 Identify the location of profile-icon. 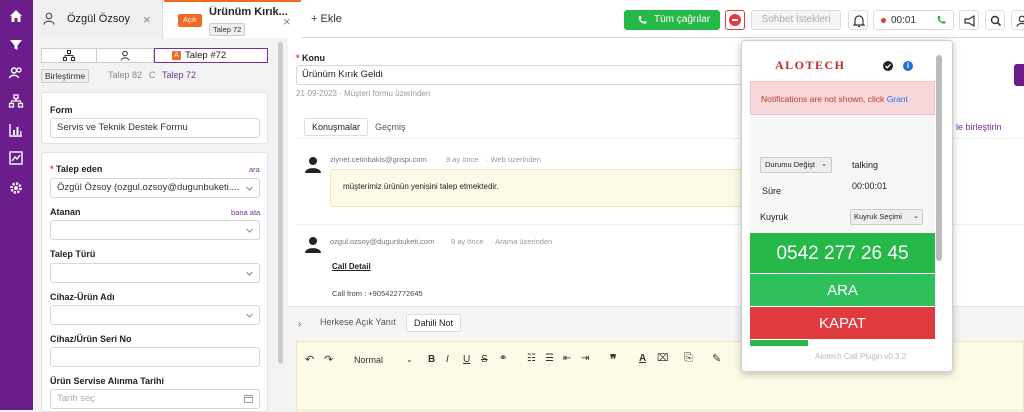
(1017, 20).